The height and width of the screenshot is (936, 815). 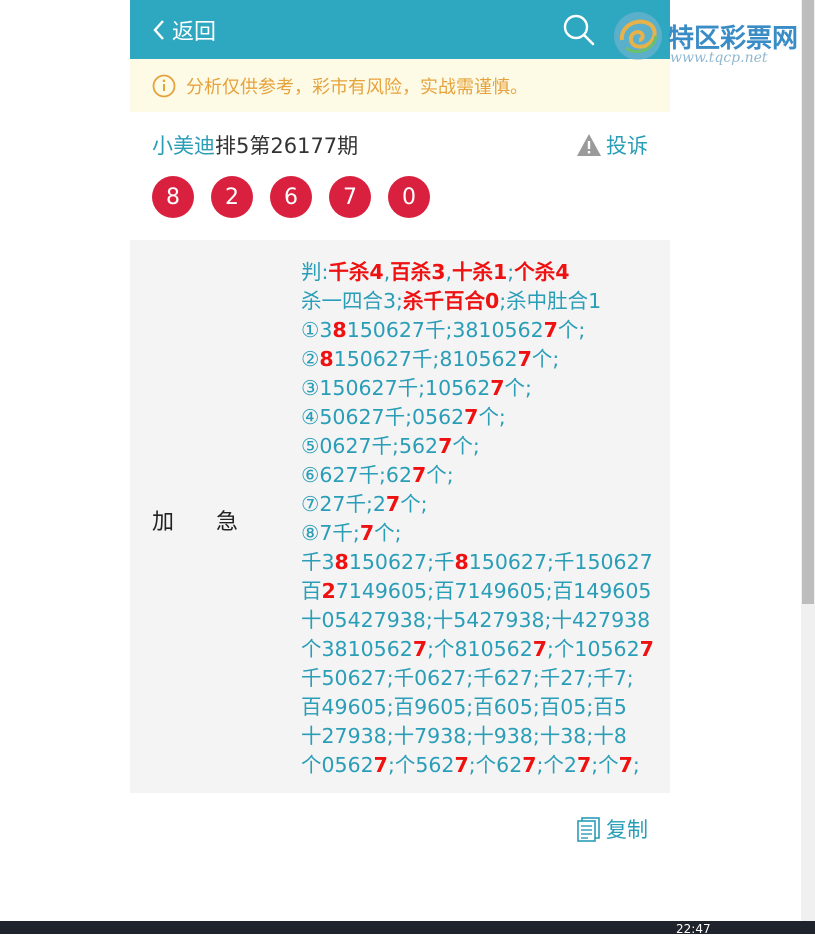 What do you see at coordinates (418, 272) in the screenshot?
I see `highlight-segment: 百杀3` at bounding box center [418, 272].